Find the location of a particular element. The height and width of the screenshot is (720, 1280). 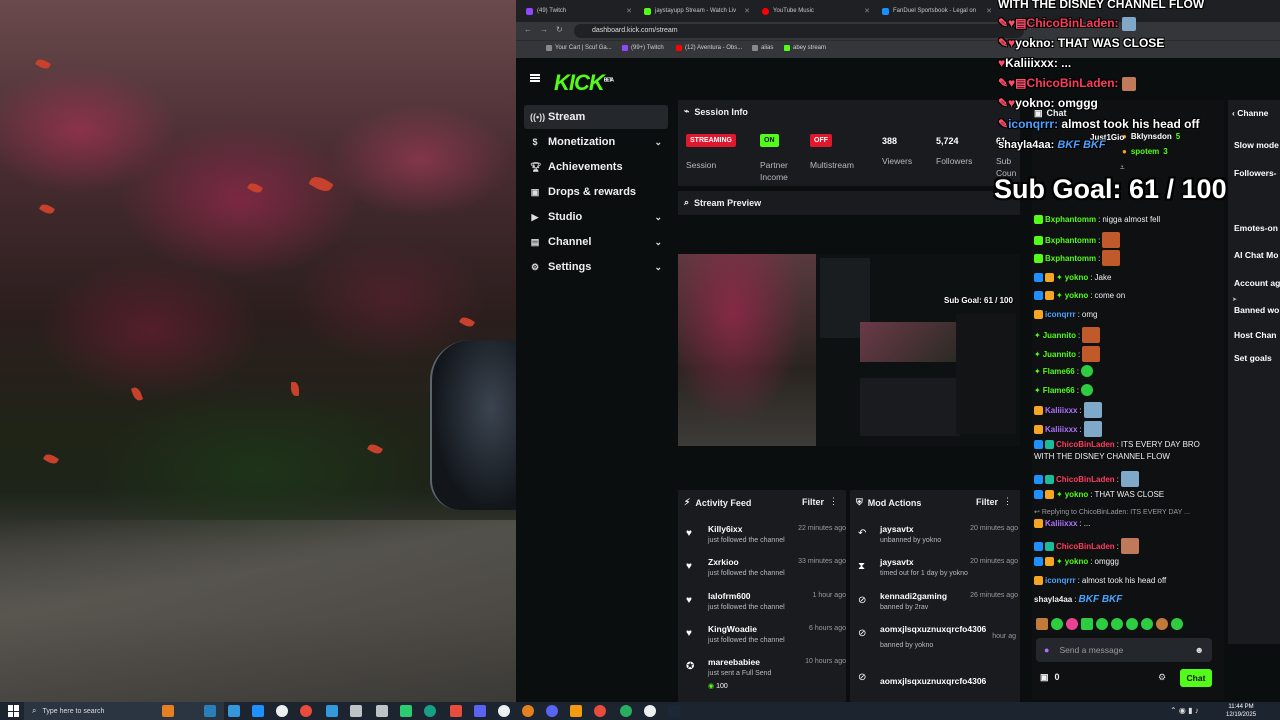

activity-user: lalofrm600 is located at coordinates (729, 596).